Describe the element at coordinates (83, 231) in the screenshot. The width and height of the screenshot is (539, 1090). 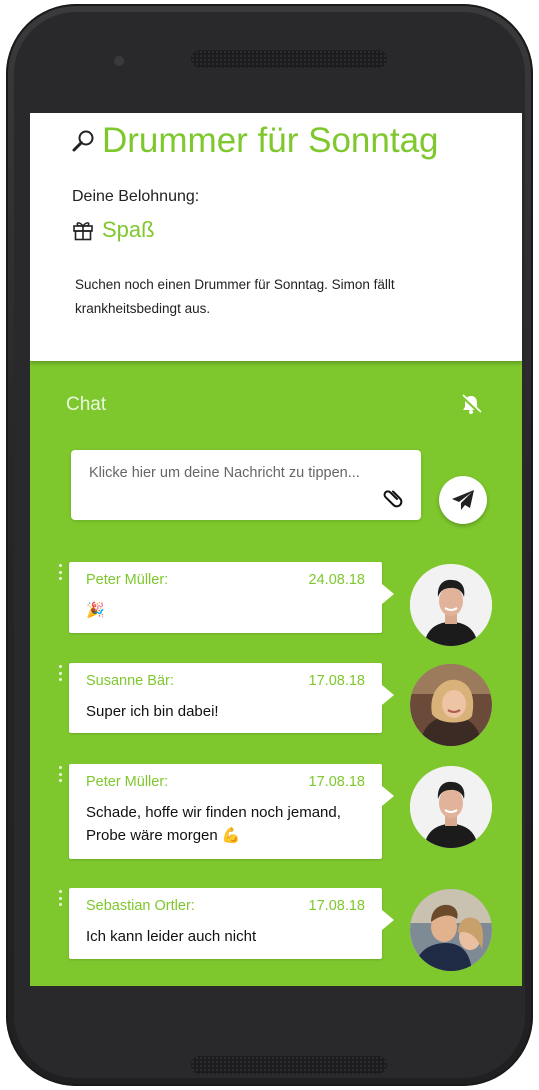
I see `gift-icon` at that location.